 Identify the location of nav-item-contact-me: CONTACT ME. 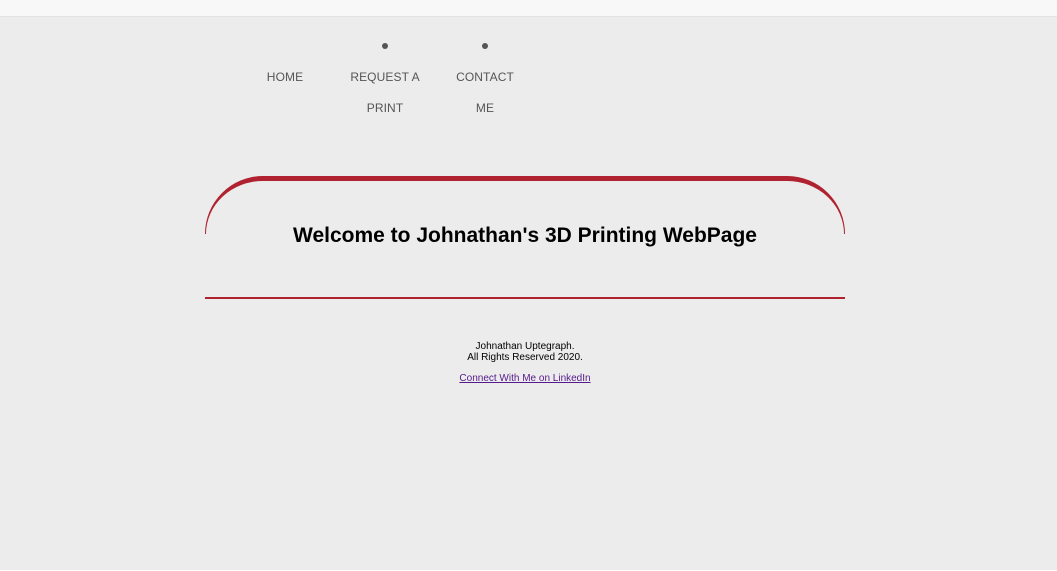
(485, 83).